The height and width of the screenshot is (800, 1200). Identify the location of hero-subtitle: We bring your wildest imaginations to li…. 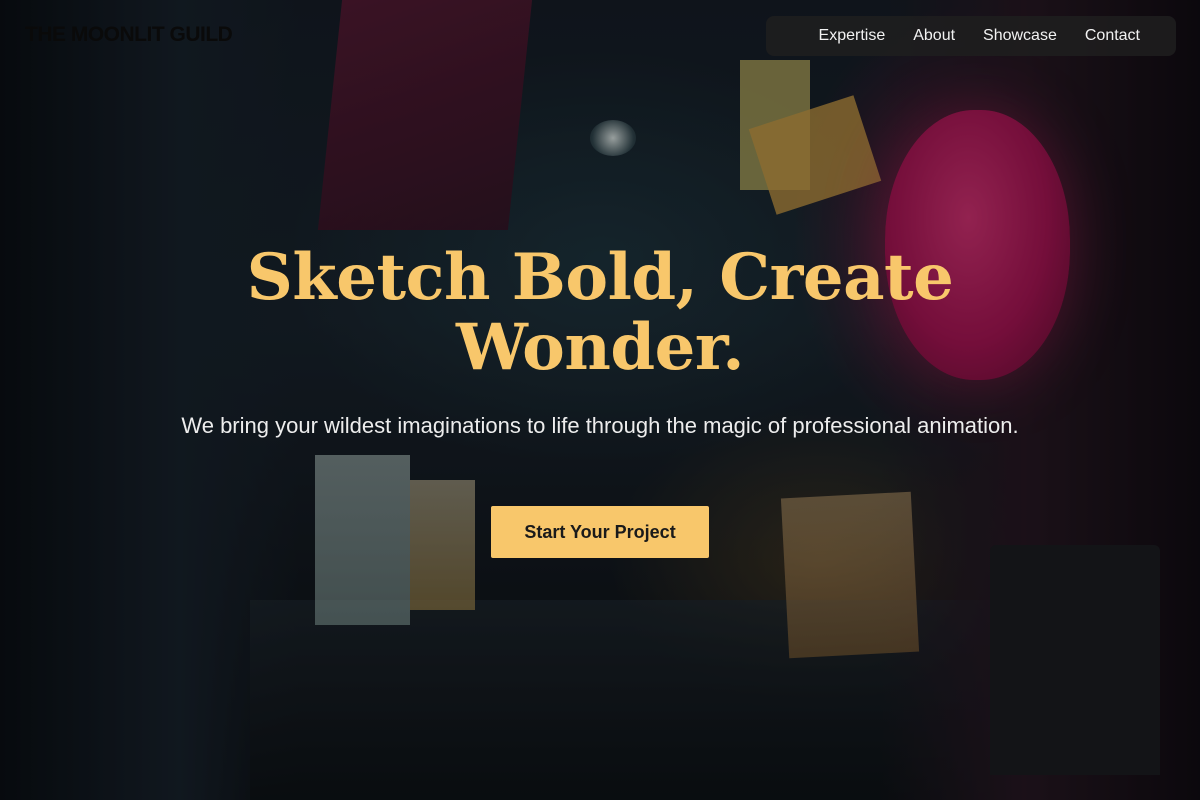
(600, 425).